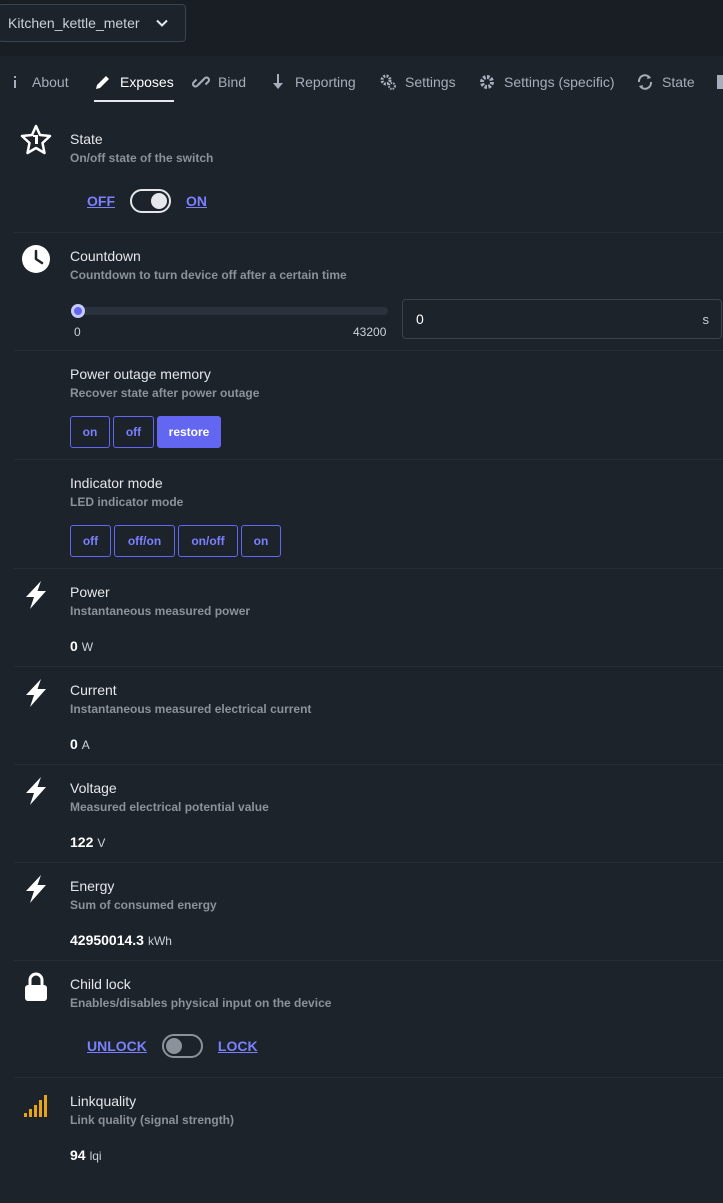  Describe the element at coordinates (88, 842) in the screenshot. I see `voltage-value: 122 V` at that location.